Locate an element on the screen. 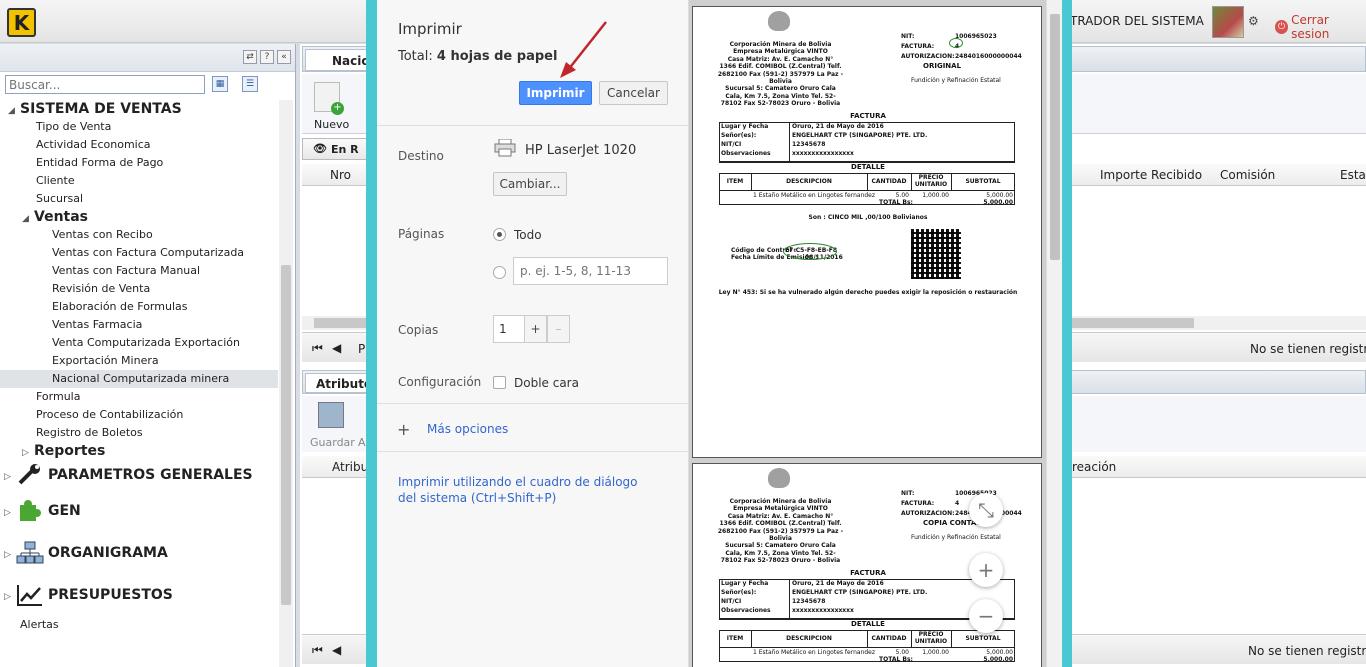 This screenshot has height=667, width=1366. sidebar-item: Cliente is located at coordinates (139, 181).